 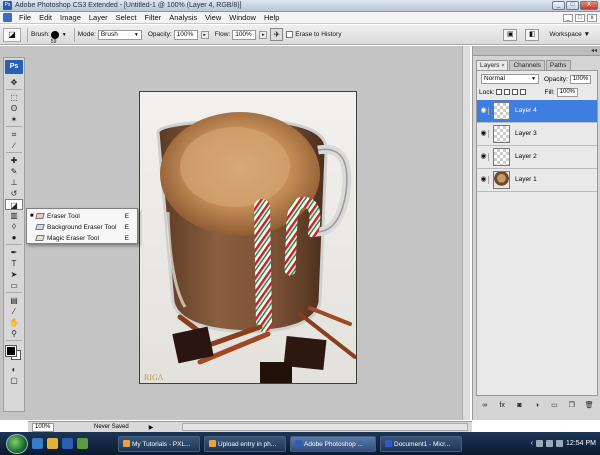 I want to click on media-icon, so click(x=82, y=443).